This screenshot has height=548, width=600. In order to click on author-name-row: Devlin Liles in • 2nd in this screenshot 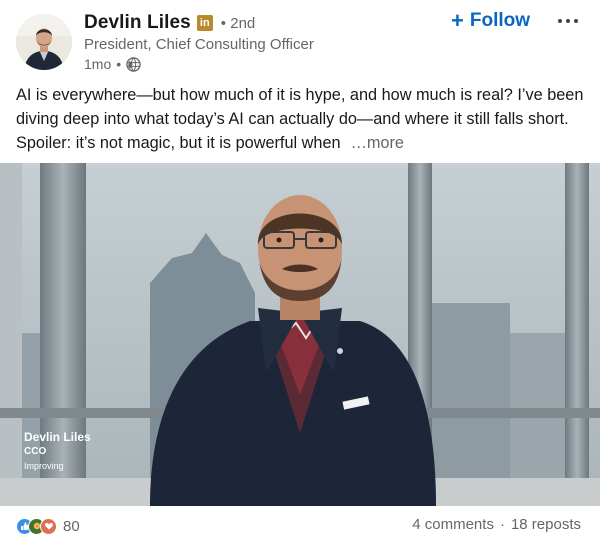, I will do `click(169, 23)`.